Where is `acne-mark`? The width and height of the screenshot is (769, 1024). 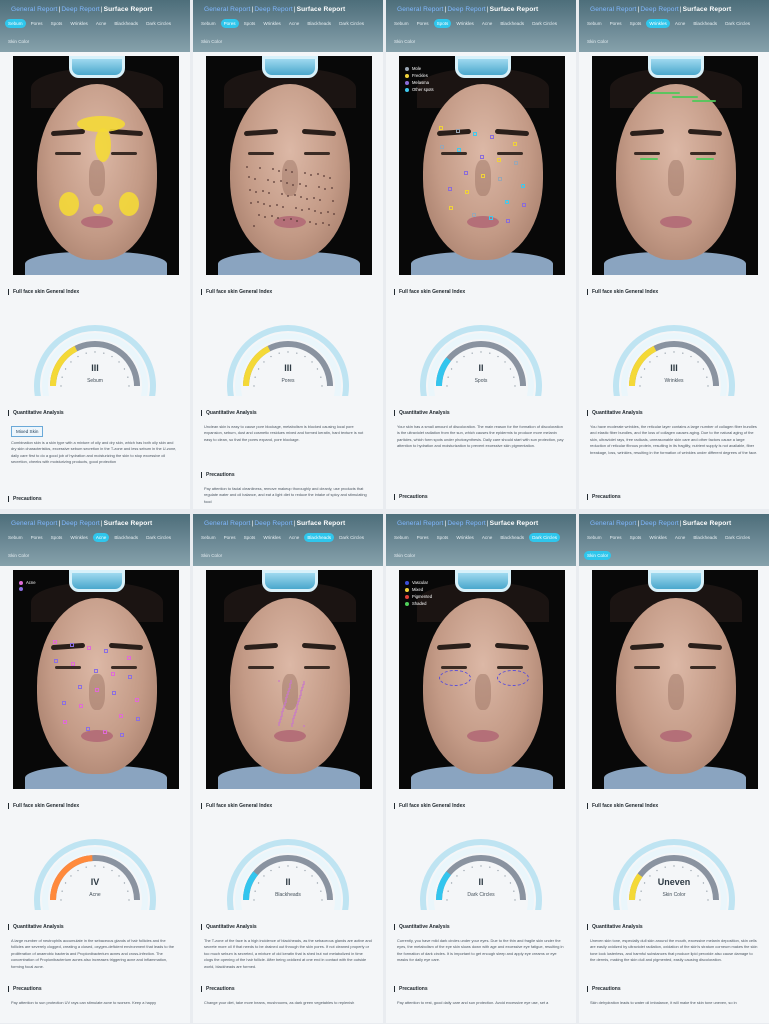 acne-mark is located at coordinates (72, 645).